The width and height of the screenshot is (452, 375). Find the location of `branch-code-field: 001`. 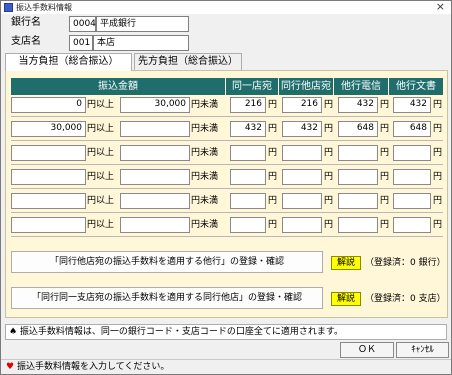

branch-code-field: 001 is located at coordinates (81, 43).